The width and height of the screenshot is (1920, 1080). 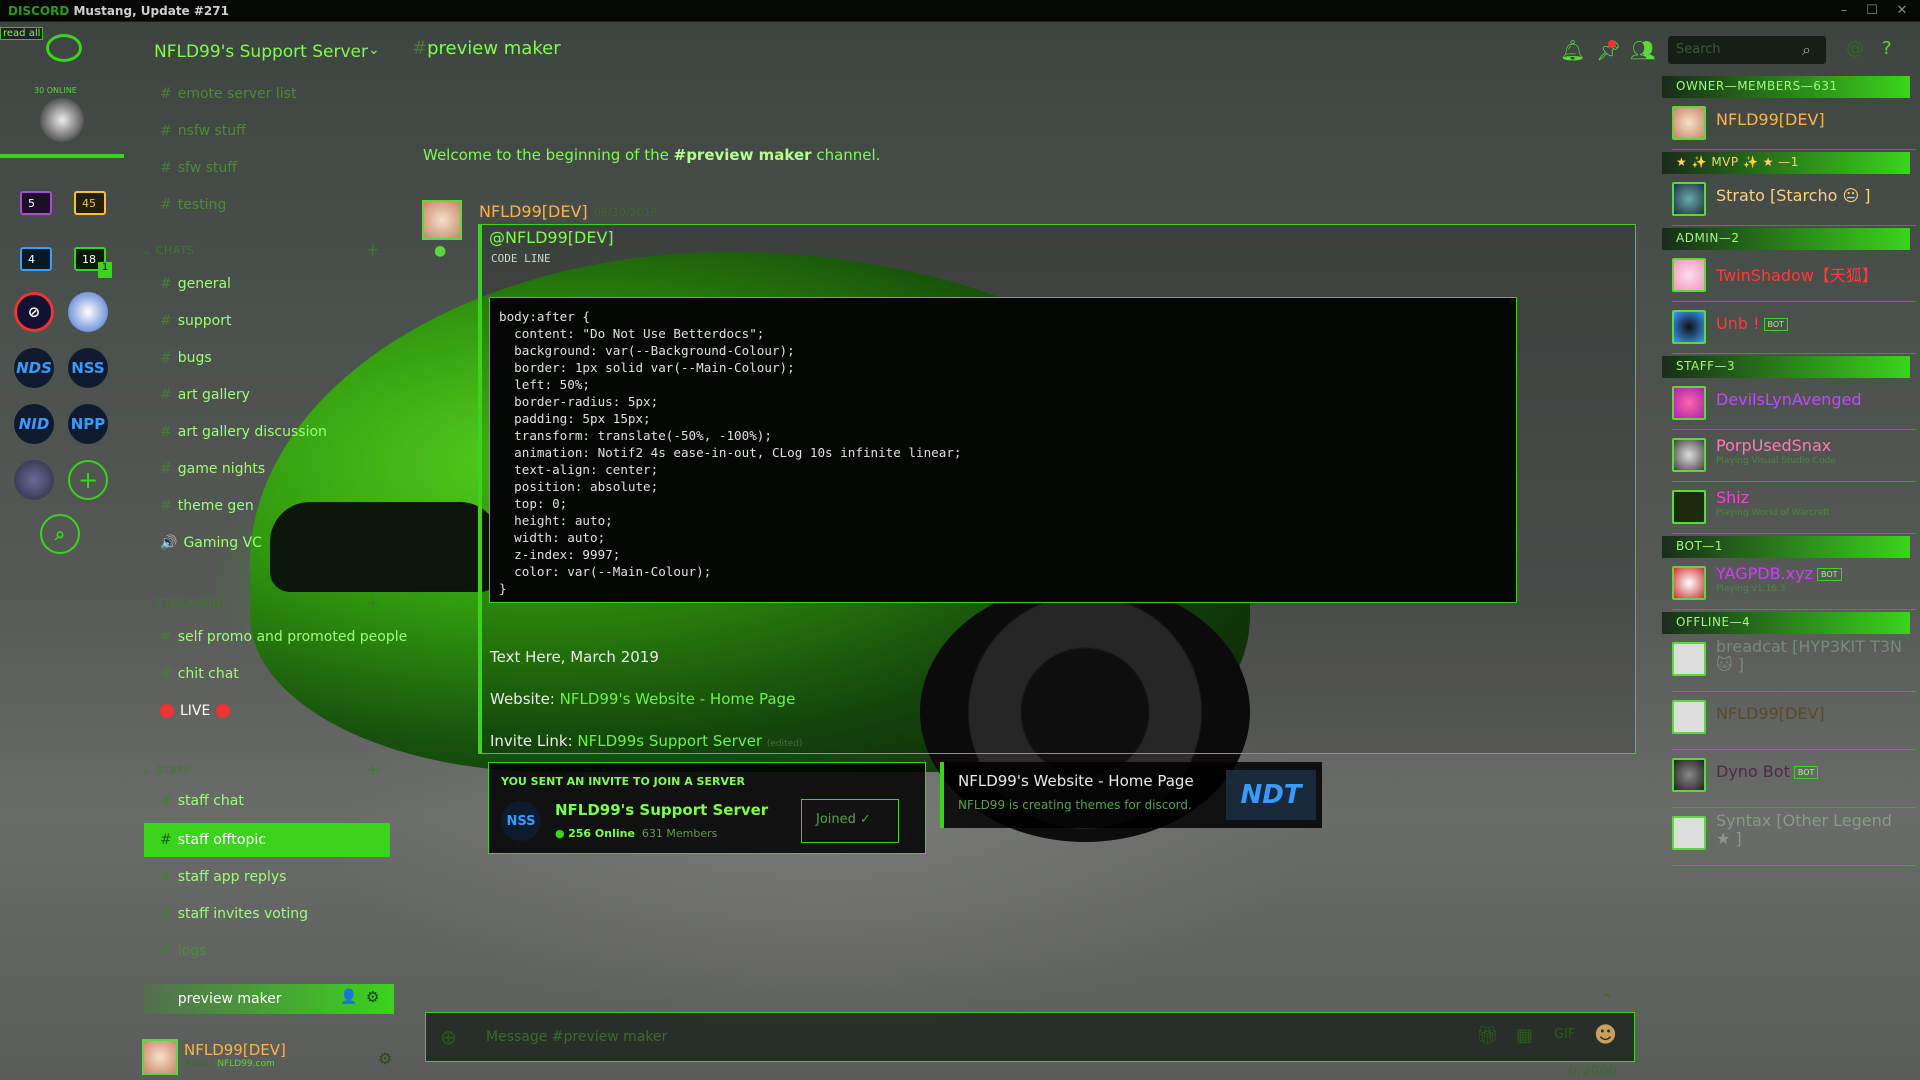 What do you see at coordinates (1872, 10) in the screenshot?
I see `maximize-icon: ☐` at bounding box center [1872, 10].